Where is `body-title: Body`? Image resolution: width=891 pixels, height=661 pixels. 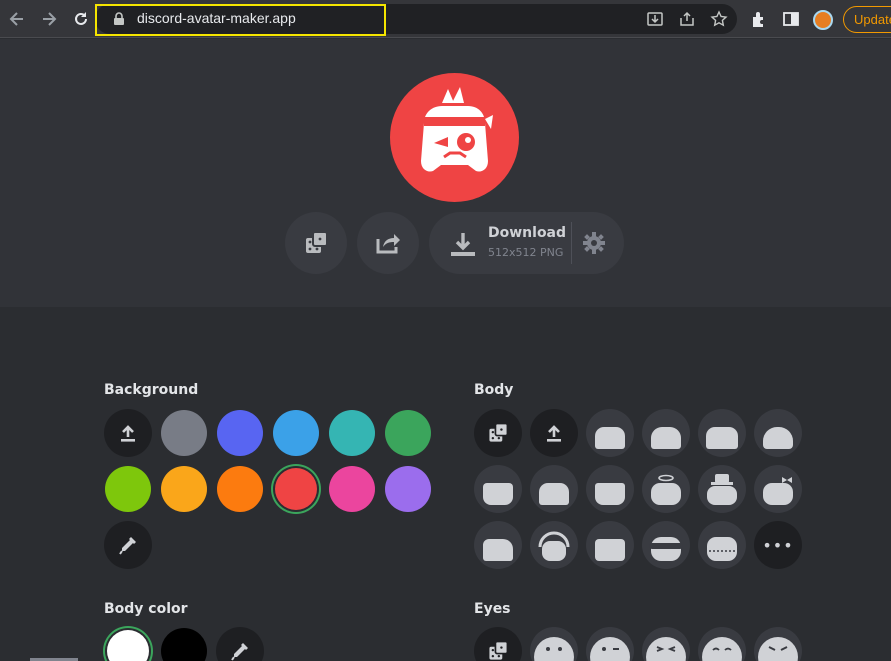
body-title: Body is located at coordinates (494, 390).